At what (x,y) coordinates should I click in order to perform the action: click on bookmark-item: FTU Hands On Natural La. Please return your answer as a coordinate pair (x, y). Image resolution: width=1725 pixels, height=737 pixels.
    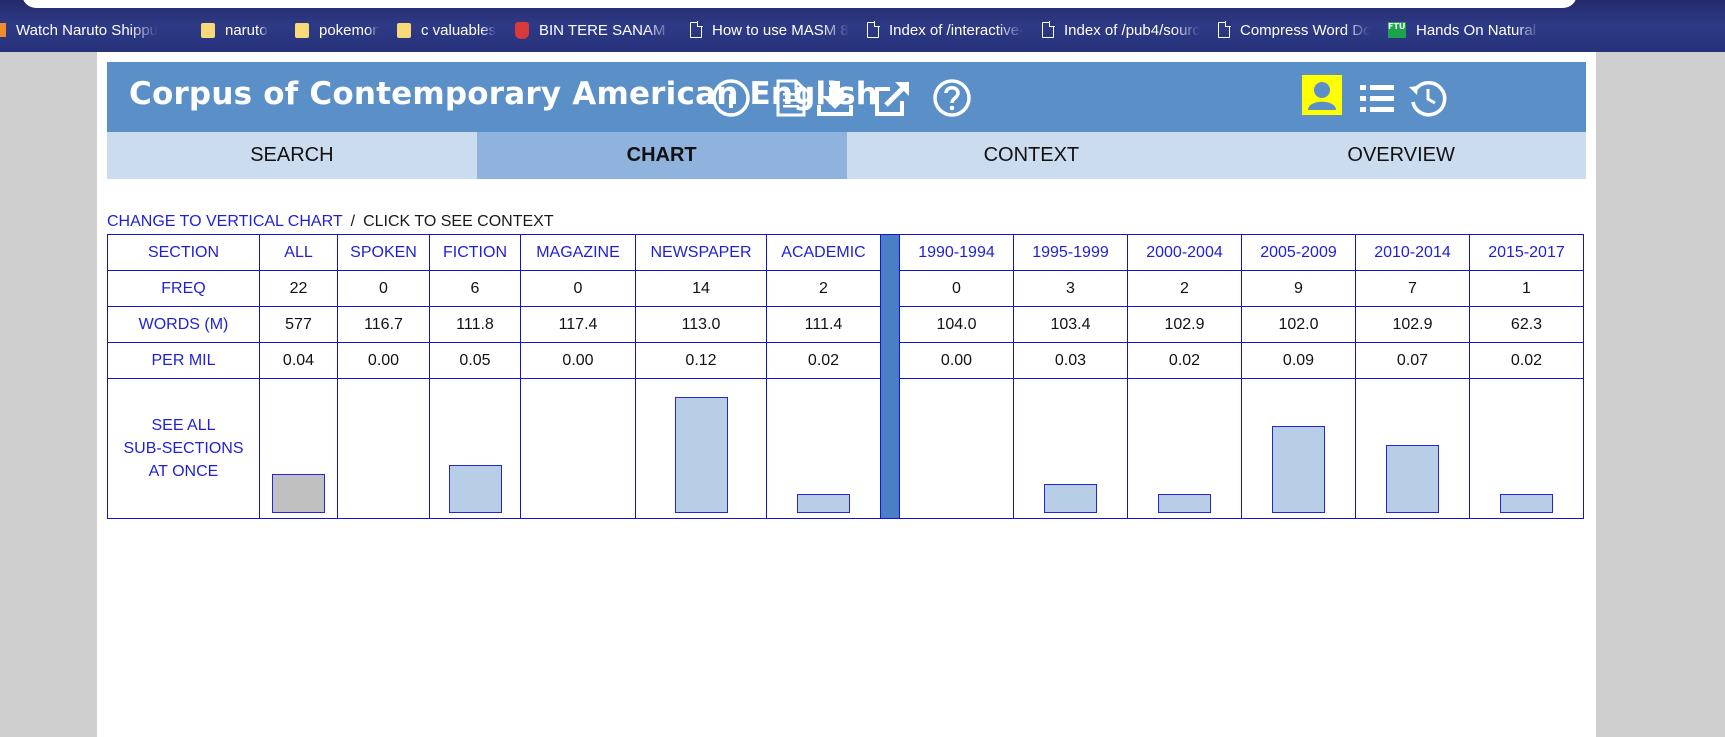
    Looking at the image, I should click on (1464, 30).